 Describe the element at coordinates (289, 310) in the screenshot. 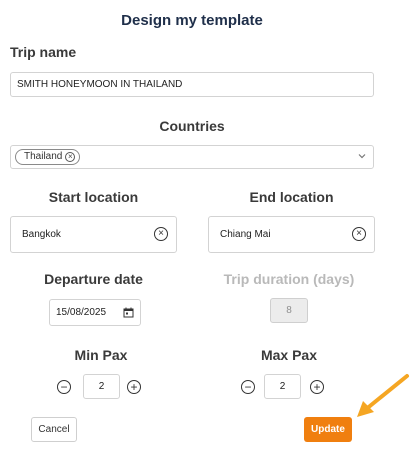

I see `trip-duration-input: 8` at that location.